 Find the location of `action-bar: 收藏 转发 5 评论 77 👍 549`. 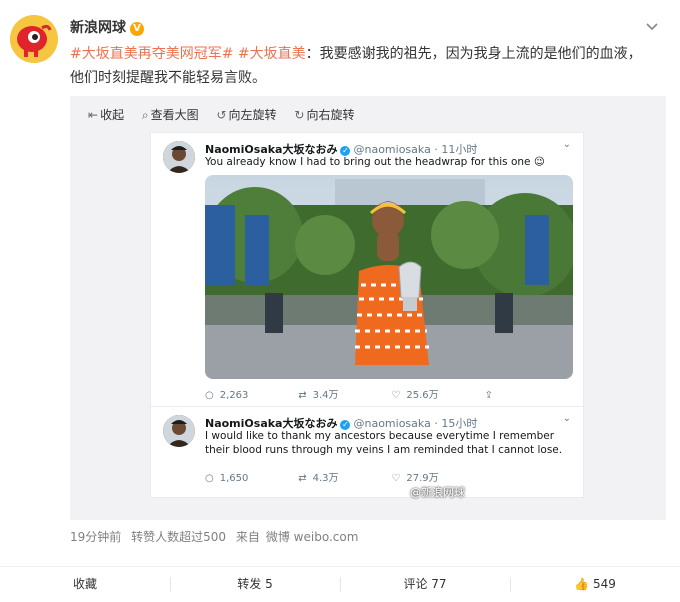

action-bar: 收藏 转发 5 评论 77 👍 549 is located at coordinates (340, 584).